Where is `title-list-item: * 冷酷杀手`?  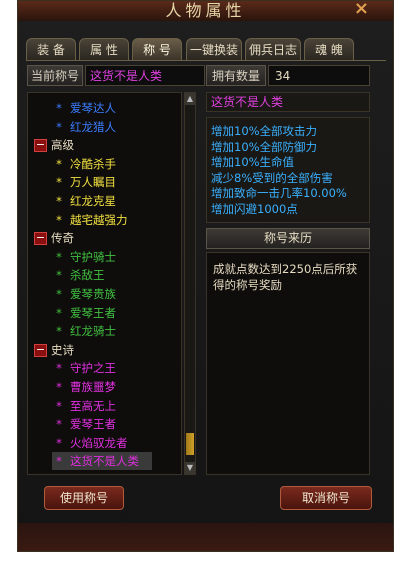 title-list-item: * 冷酷杀手 is located at coordinates (84, 164).